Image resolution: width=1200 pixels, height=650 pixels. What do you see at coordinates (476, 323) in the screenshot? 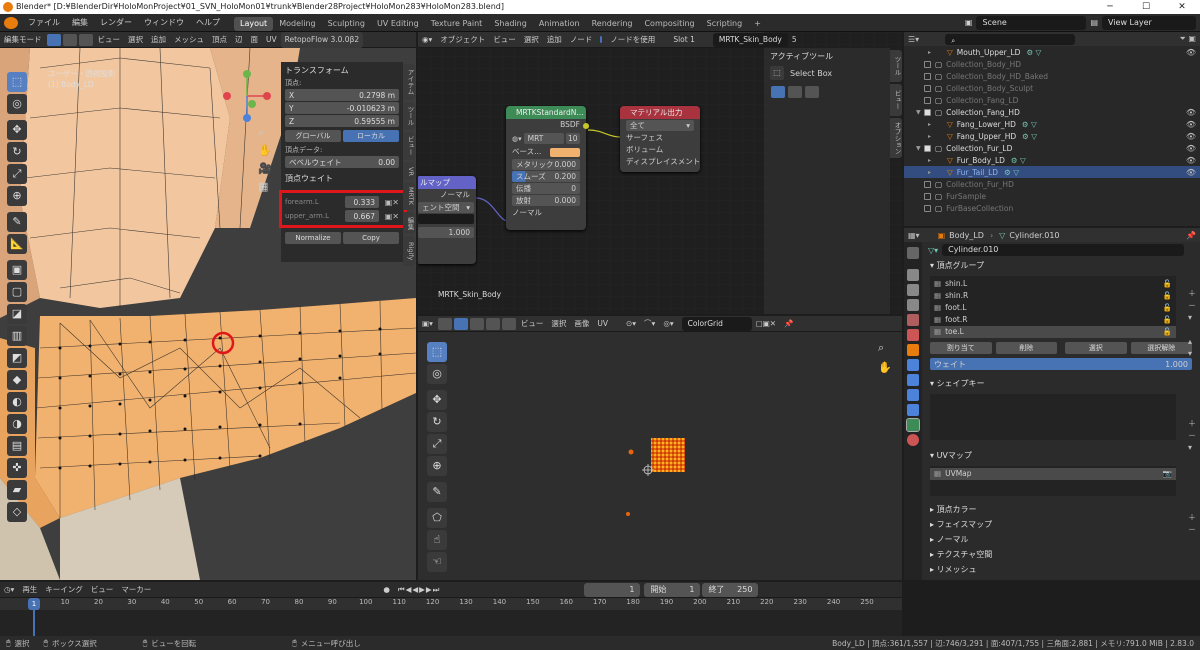
I see `uv-edge-mode-icon` at bounding box center [476, 323].